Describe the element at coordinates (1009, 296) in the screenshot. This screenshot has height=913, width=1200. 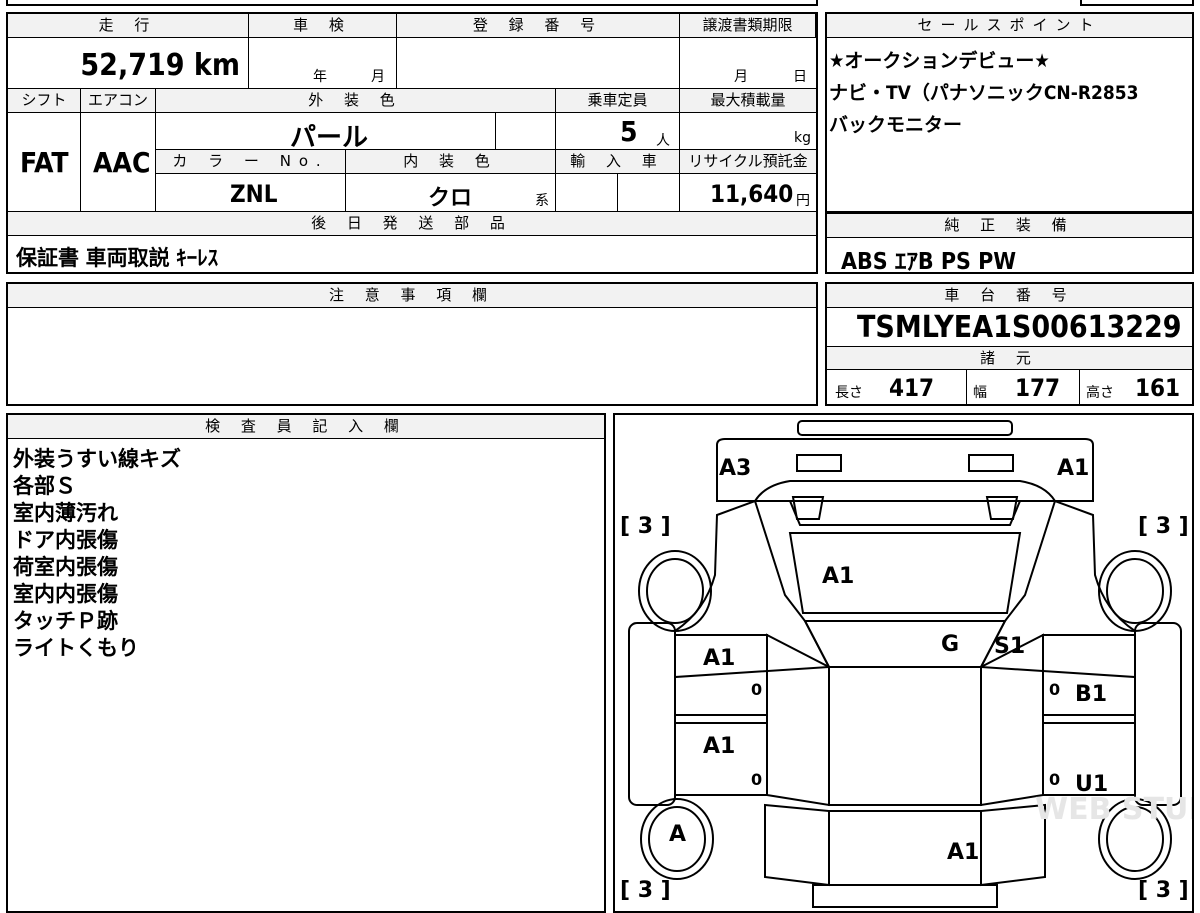
I see `chassis-no-label: 車 台 番 号` at that location.